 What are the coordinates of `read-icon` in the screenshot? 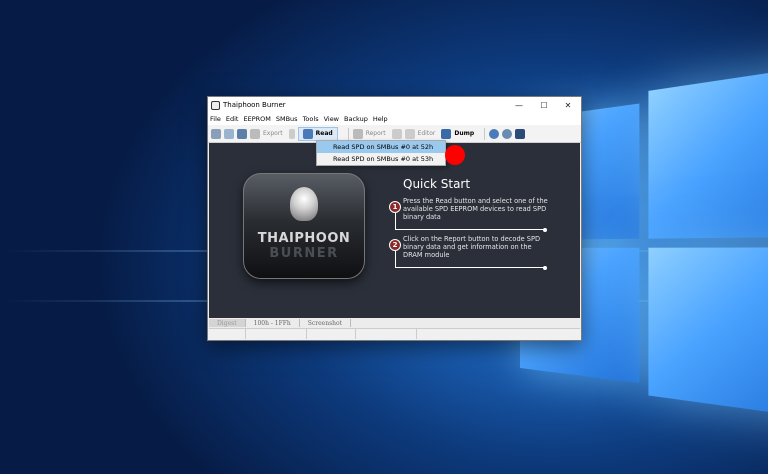 It's located at (307, 133).